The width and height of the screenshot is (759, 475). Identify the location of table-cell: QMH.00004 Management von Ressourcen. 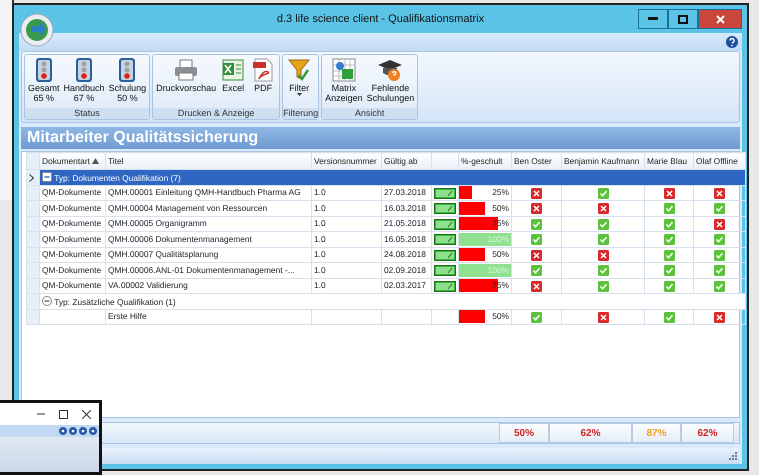
(209, 208).